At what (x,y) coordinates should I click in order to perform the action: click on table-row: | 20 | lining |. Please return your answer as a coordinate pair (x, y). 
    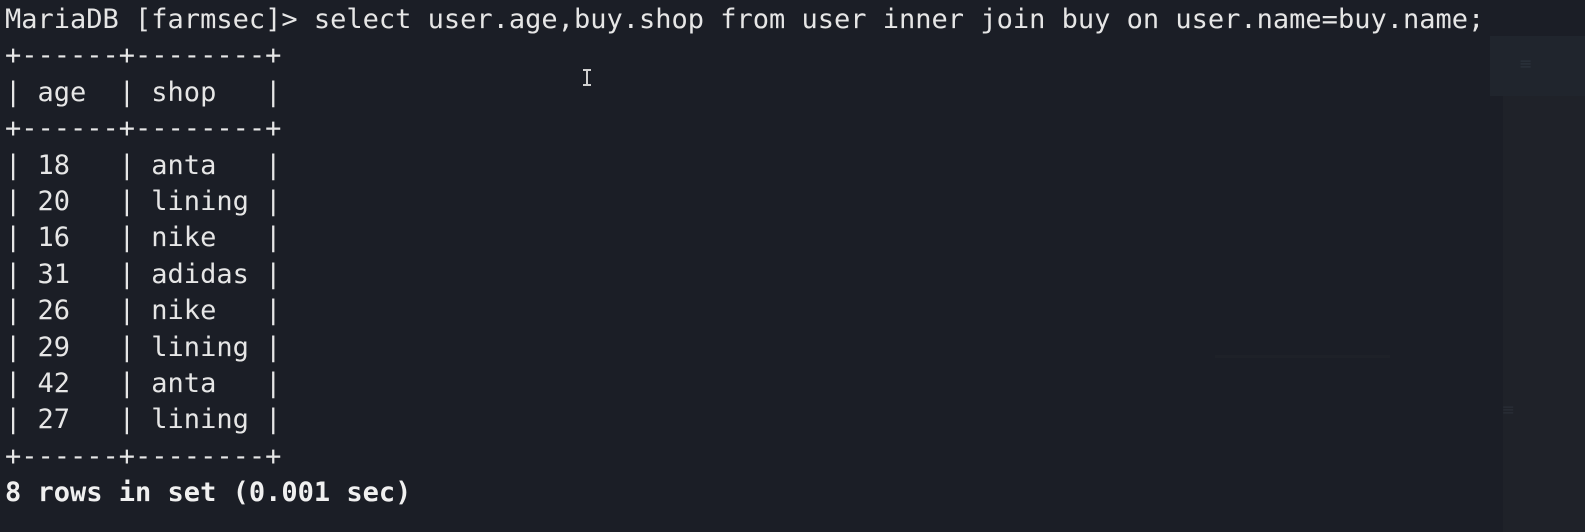
    Looking at the image, I should click on (143, 201).